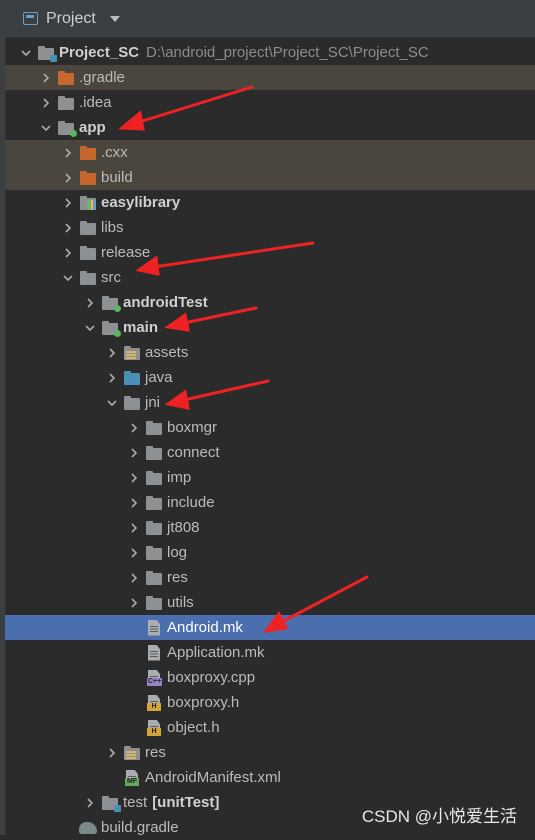  Describe the element at coordinates (270, 602) in the screenshot. I see `tree-node-utils: utils` at that location.